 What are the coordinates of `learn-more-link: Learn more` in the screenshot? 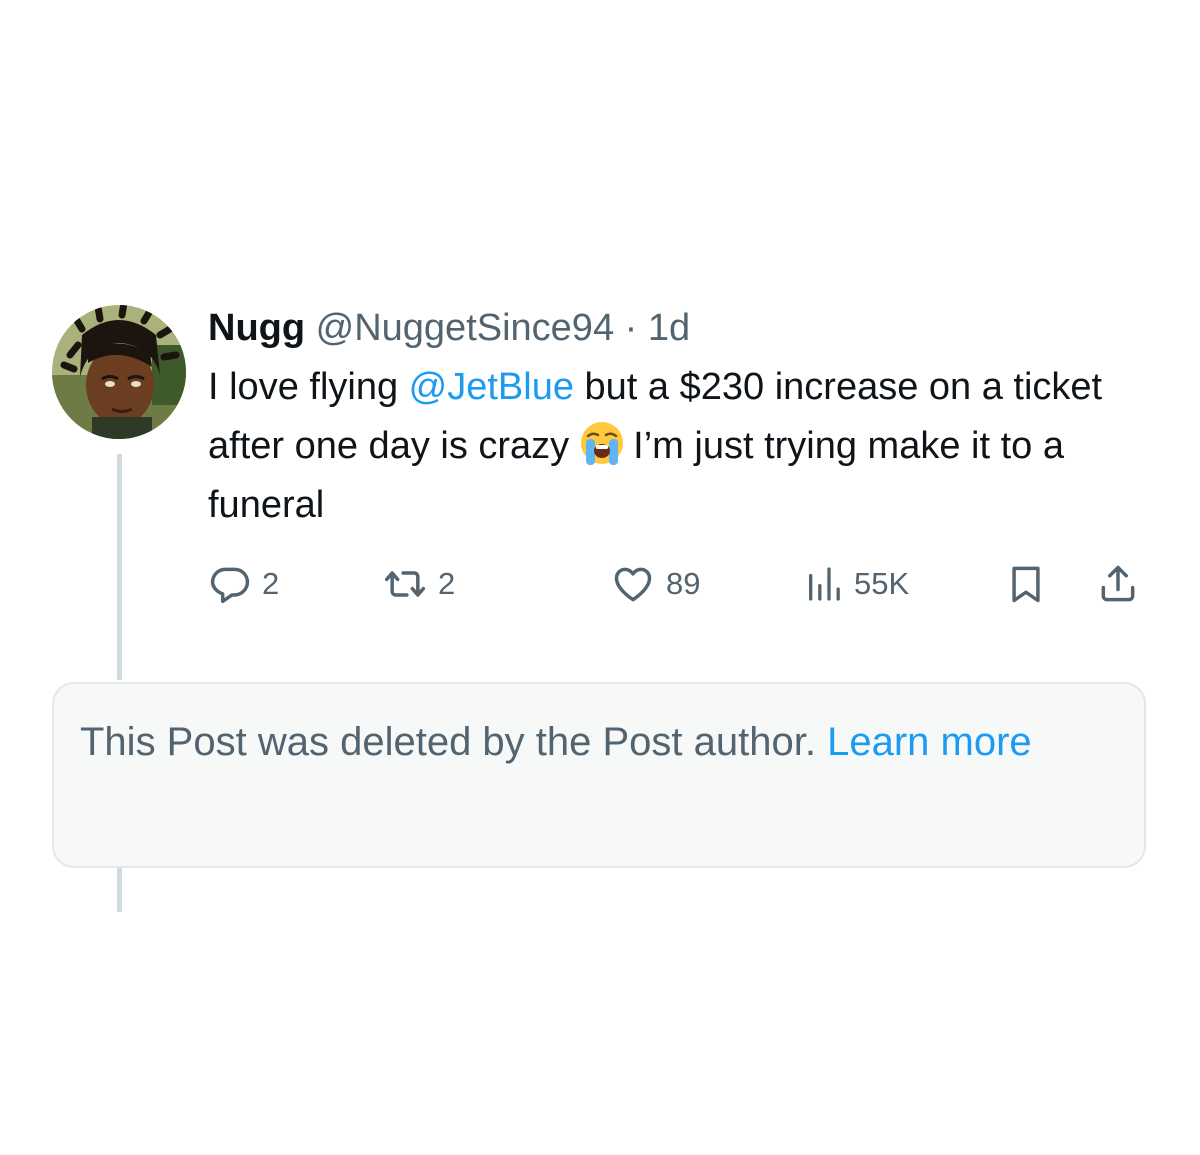 It's located at (929, 742).